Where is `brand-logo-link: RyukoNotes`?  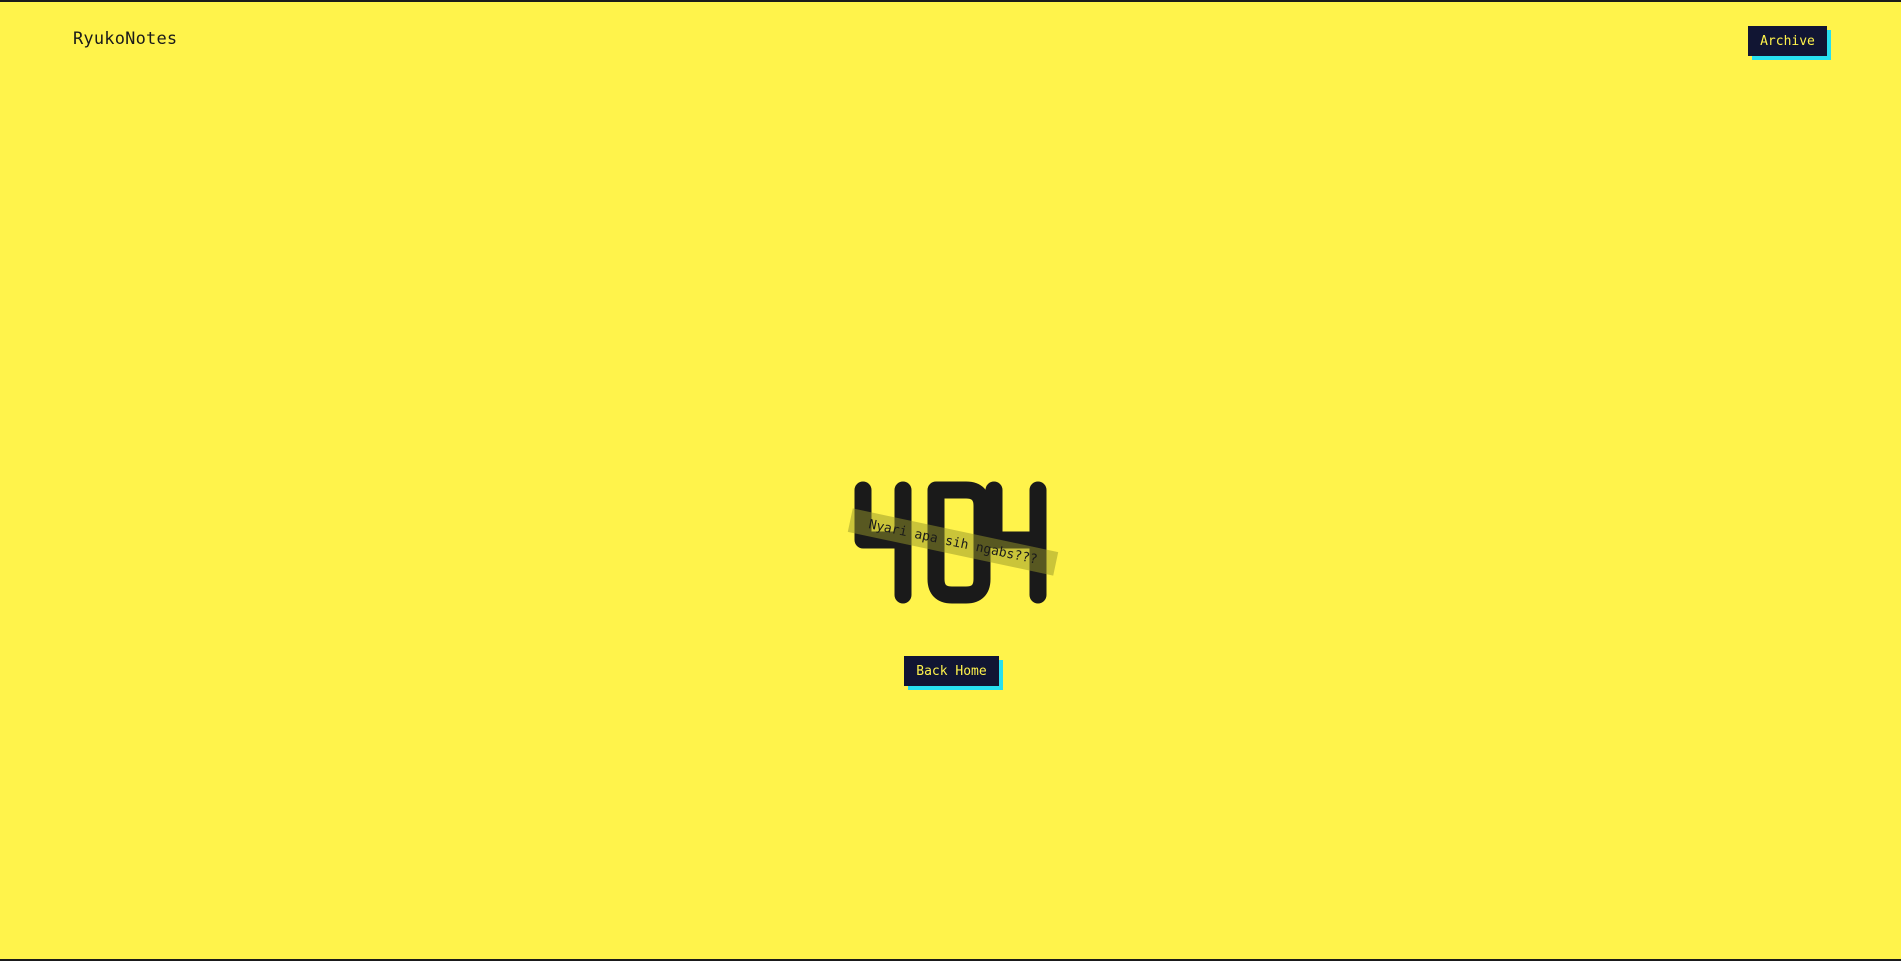
brand-logo-link: RyukoNotes is located at coordinates (125, 39).